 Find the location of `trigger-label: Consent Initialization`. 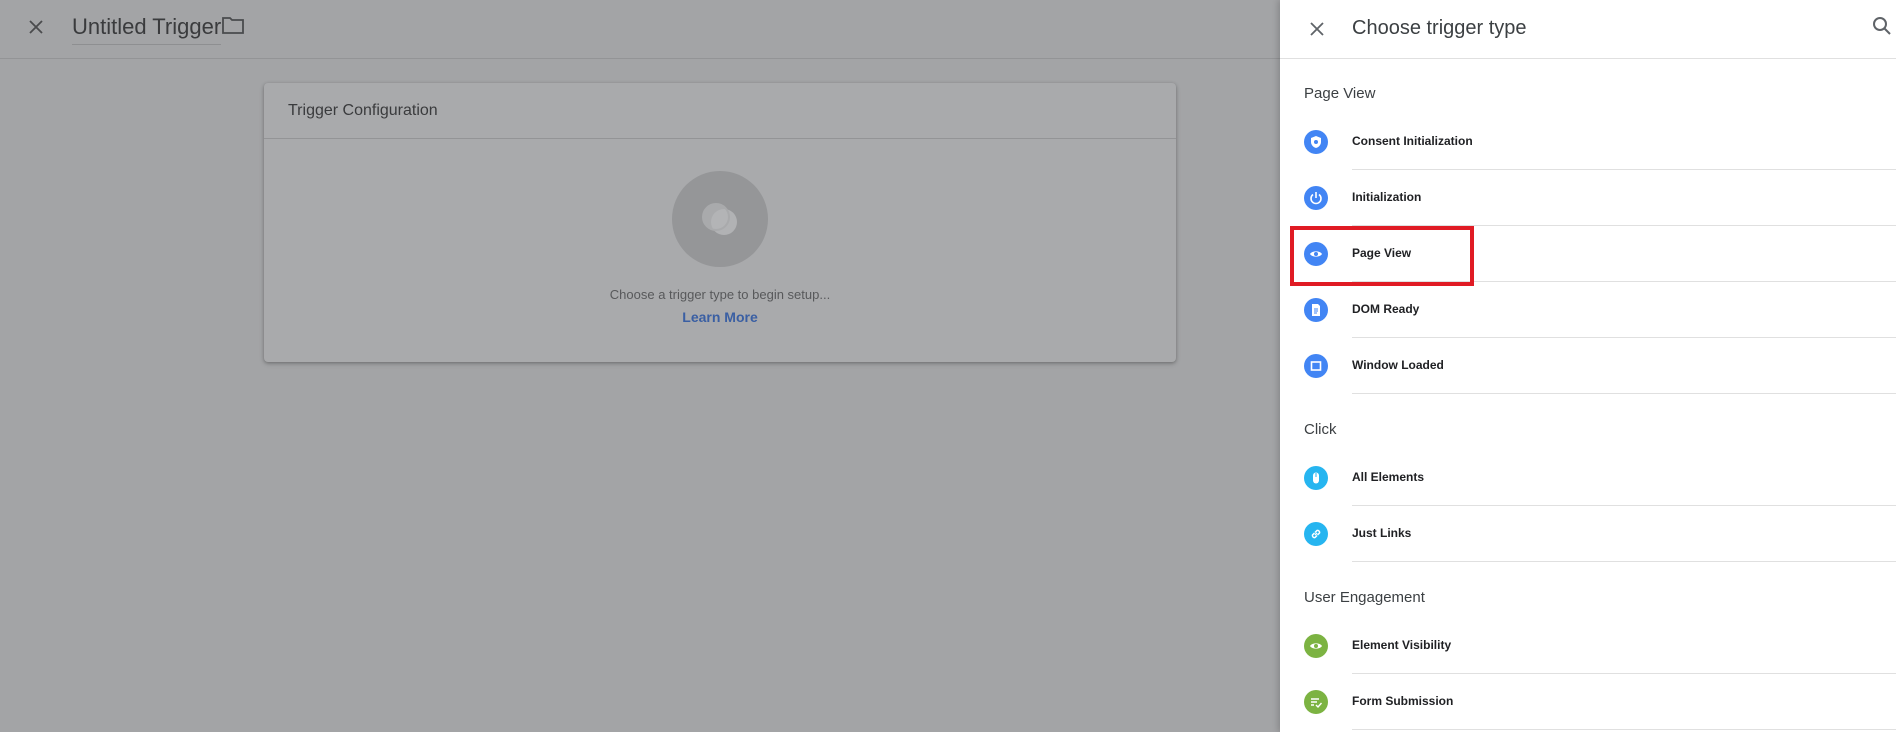

trigger-label: Consent Initialization is located at coordinates (1412, 141).